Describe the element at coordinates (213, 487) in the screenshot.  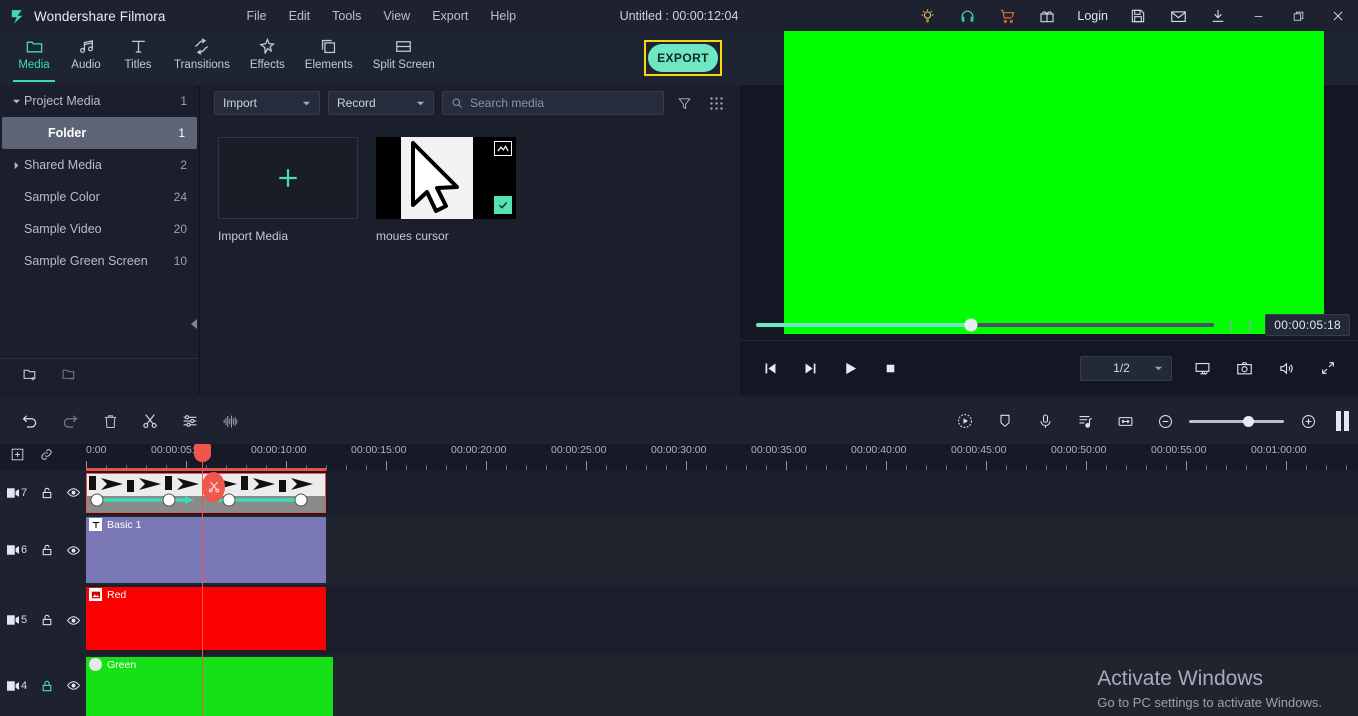
I see `scissors-split-icon` at that location.